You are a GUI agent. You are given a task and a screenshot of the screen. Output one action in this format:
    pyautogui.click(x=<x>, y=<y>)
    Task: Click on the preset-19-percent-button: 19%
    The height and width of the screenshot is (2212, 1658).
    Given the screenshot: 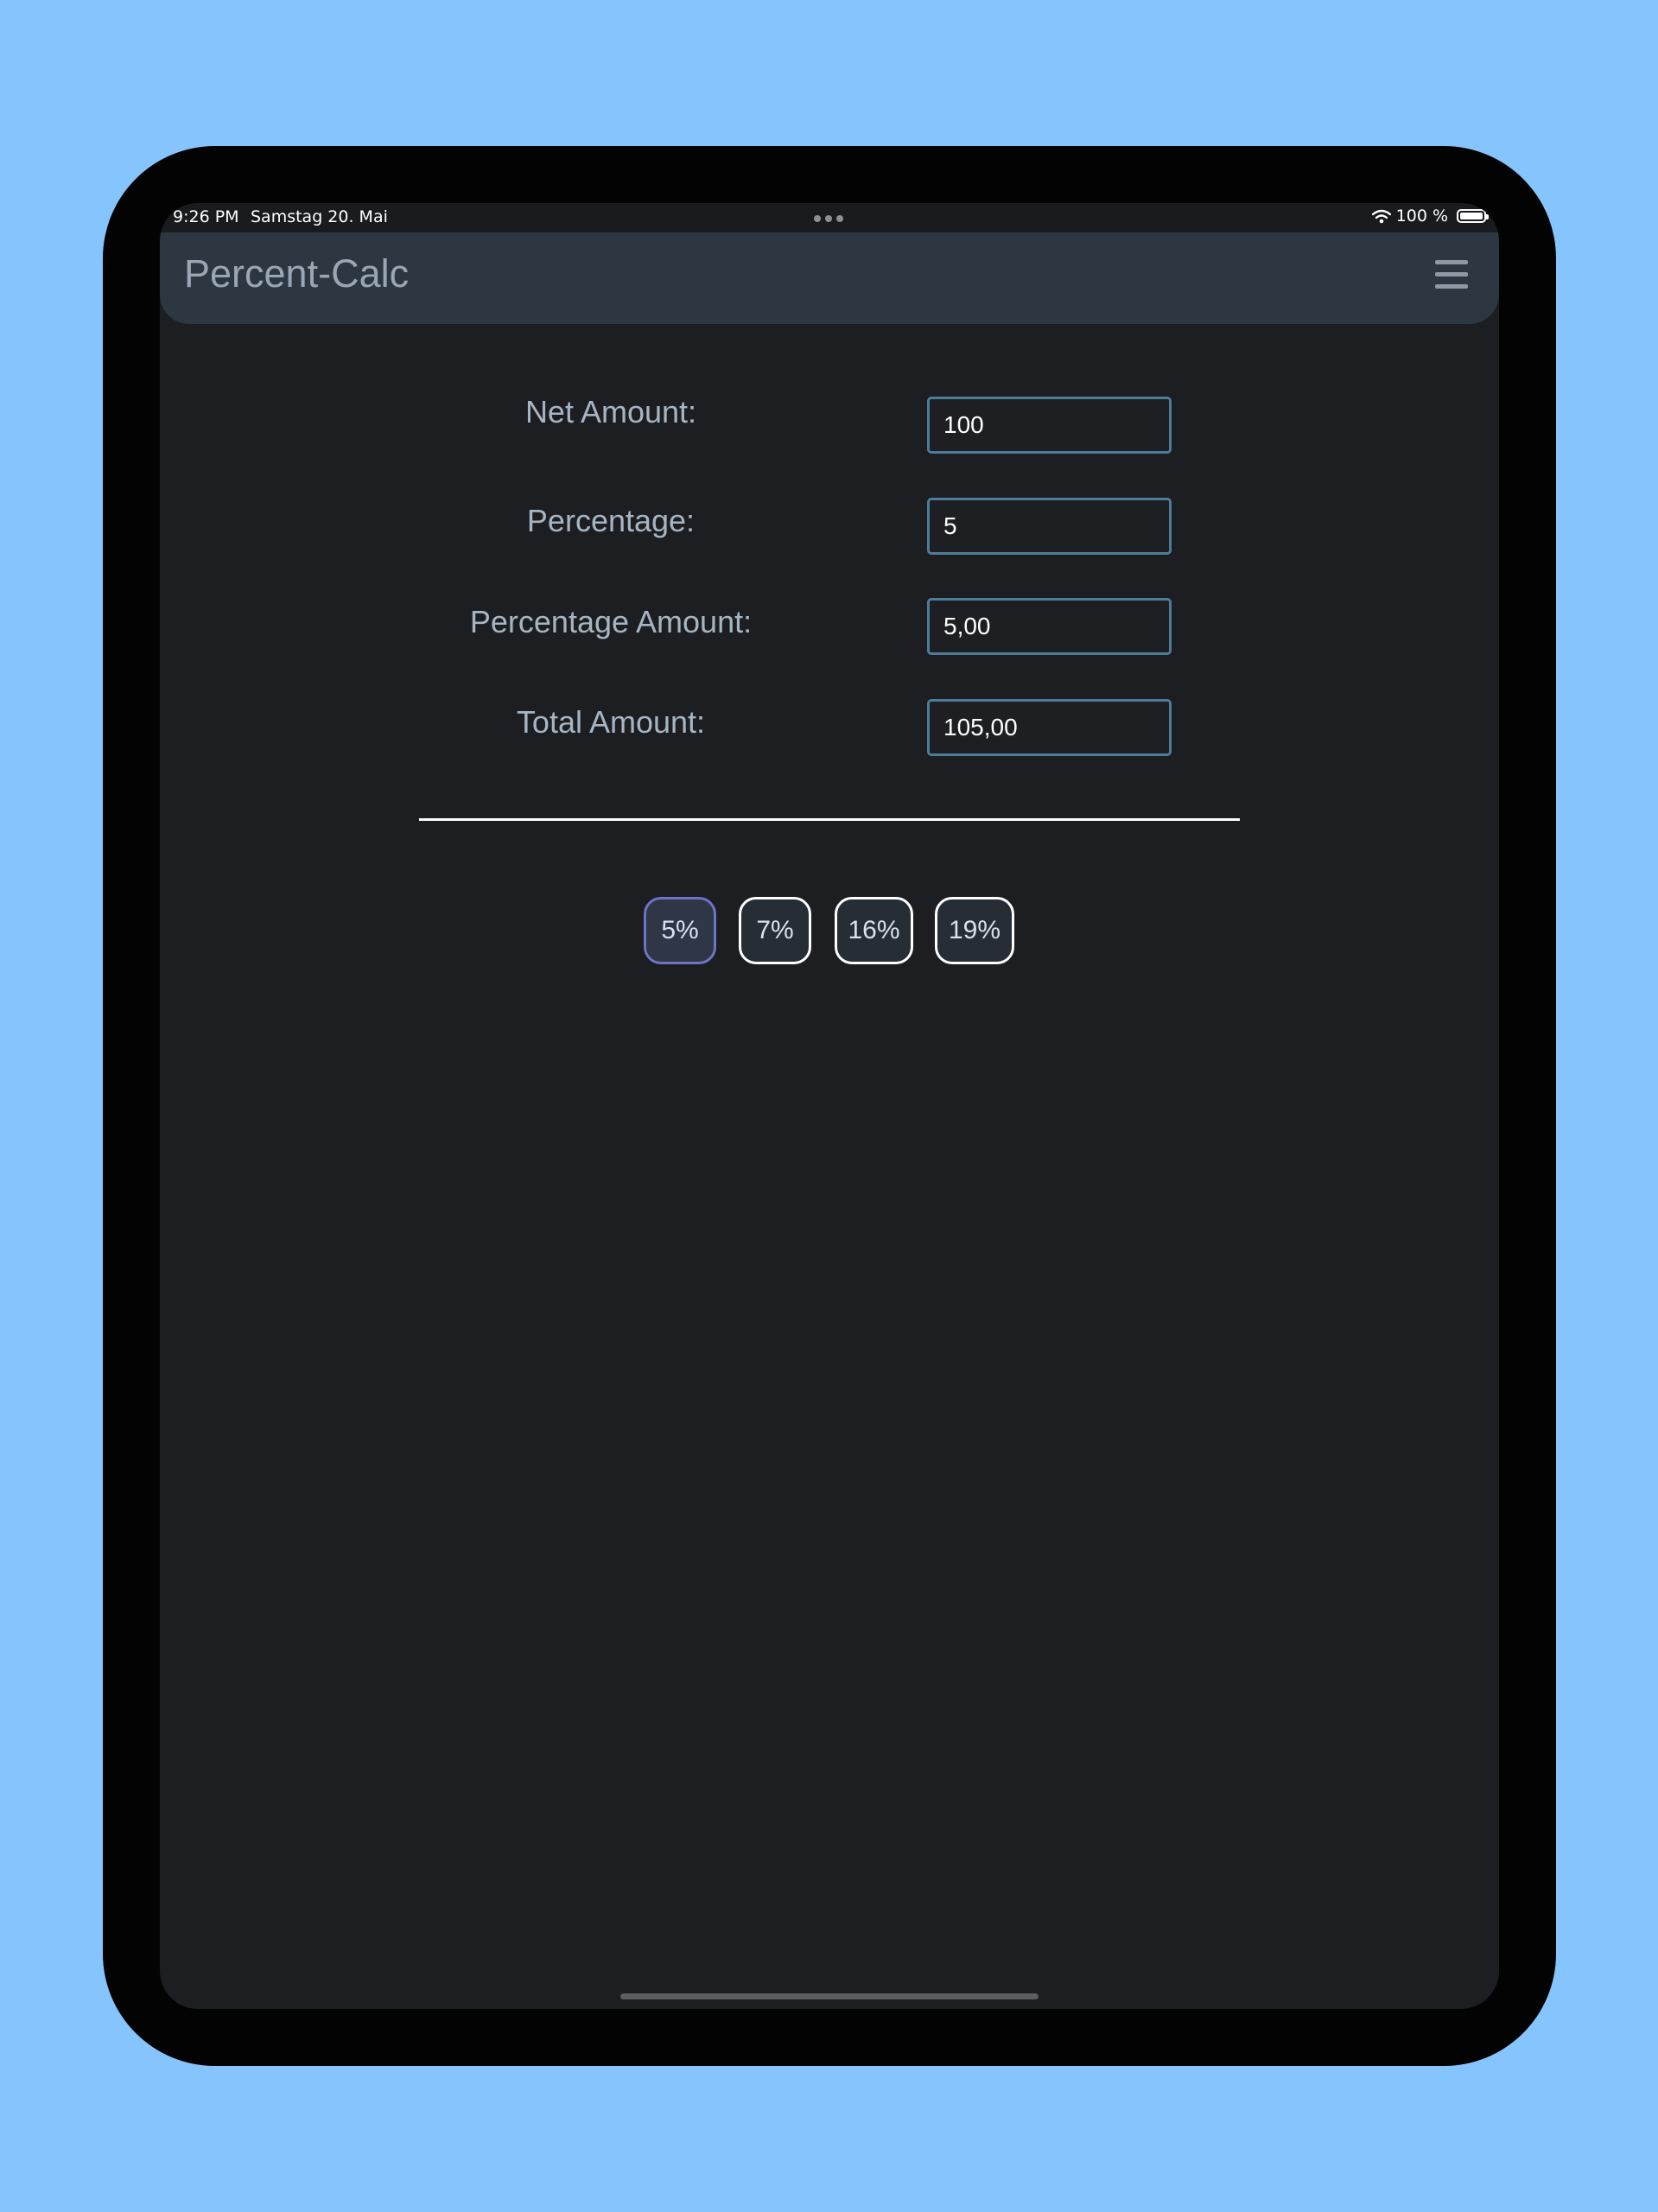 What is the action you would take?
    pyautogui.click(x=974, y=930)
    